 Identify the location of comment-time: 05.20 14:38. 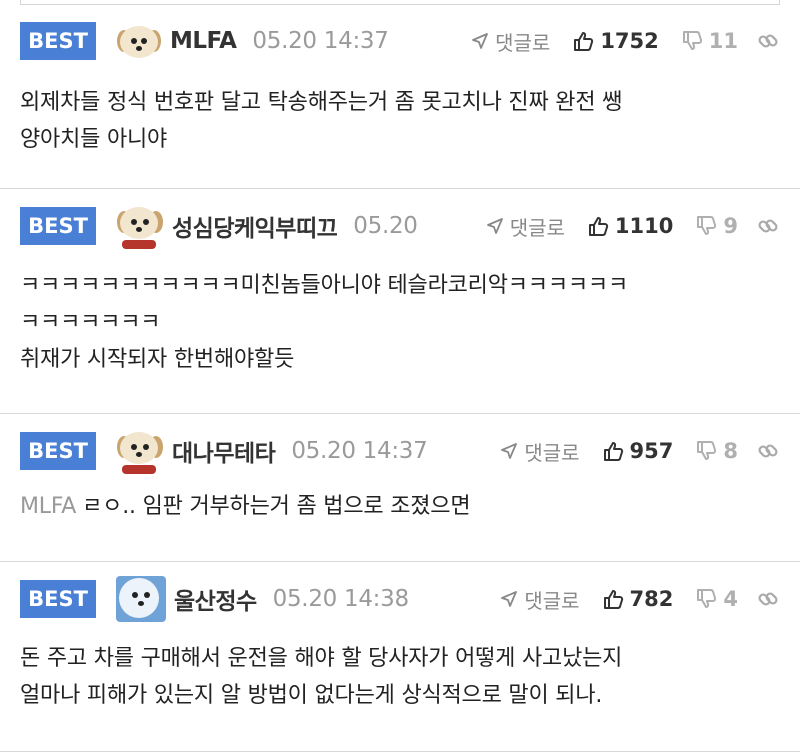
(340, 599).